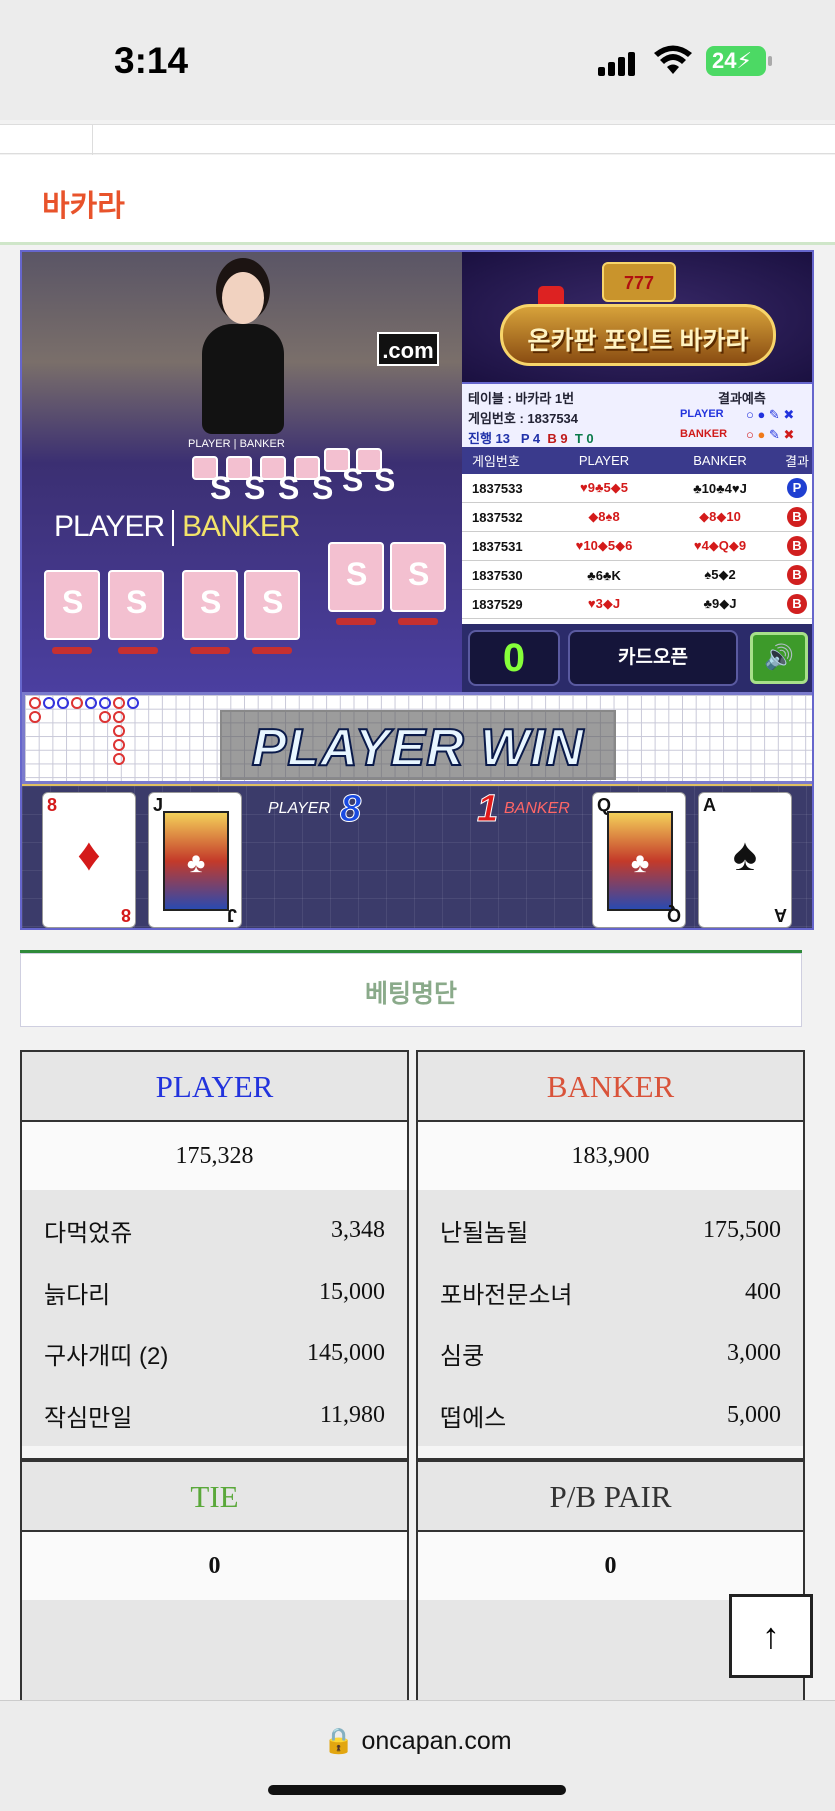 This screenshot has width=835, height=1811. Describe the element at coordinates (408, 349) in the screenshot. I see `com-sign: .com` at that location.